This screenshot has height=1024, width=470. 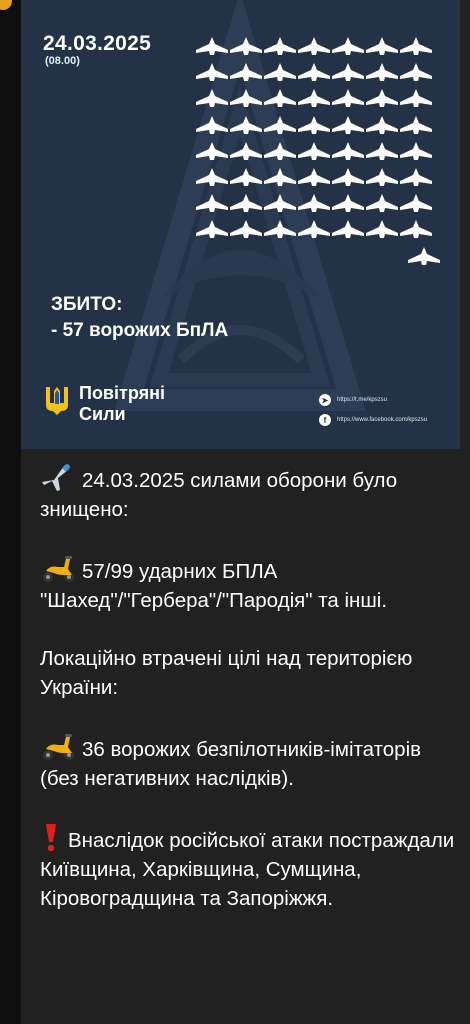 I want to click on trident-icon, so click(x=57, y=401).